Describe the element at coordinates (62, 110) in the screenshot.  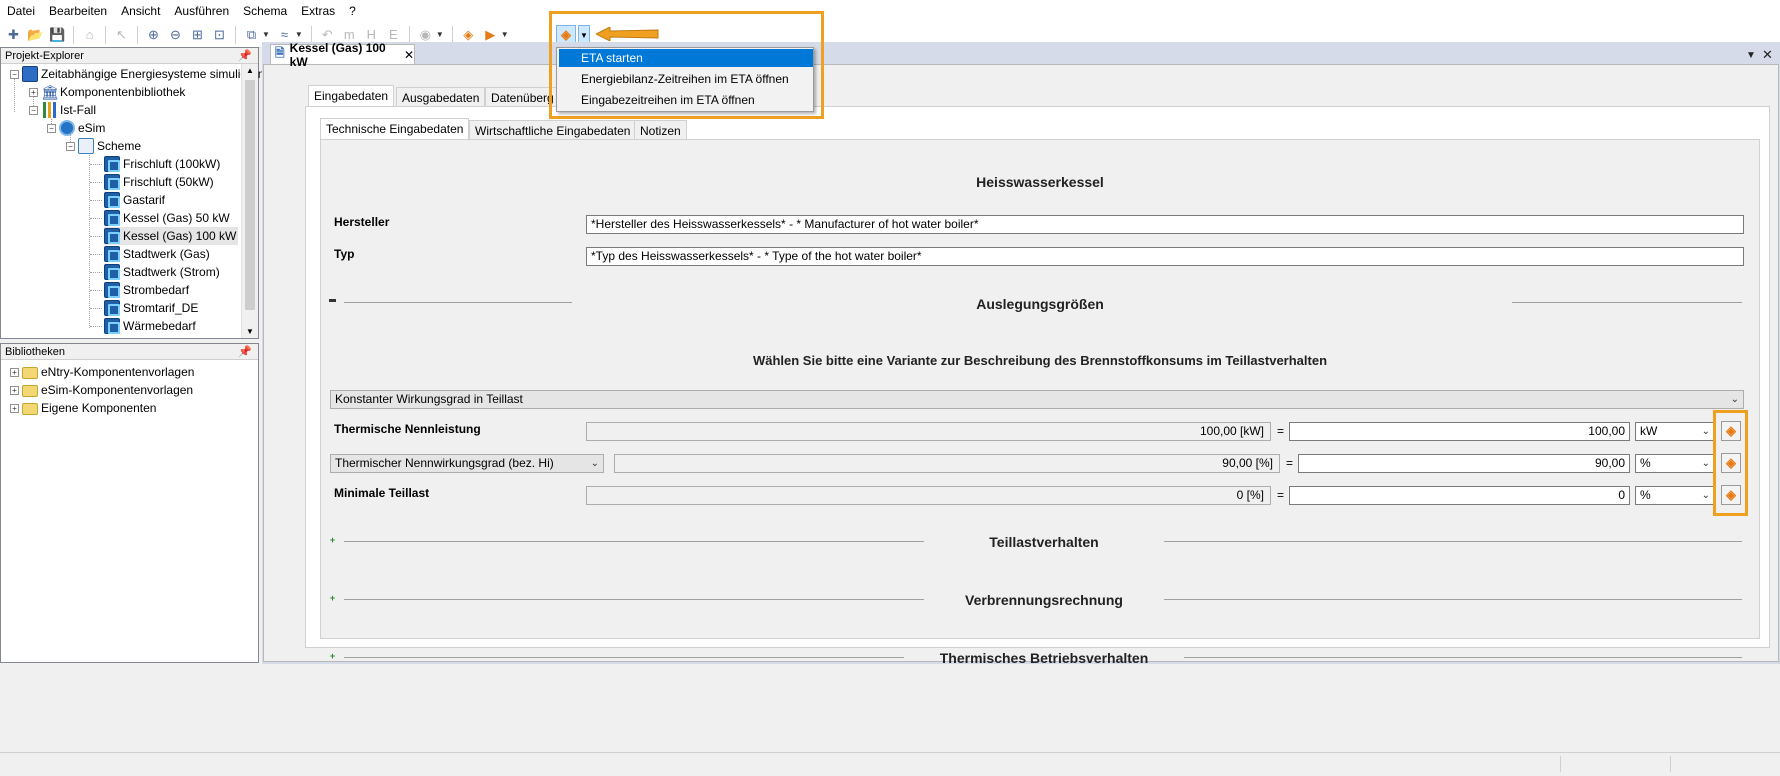
I see `tree-node-case: − Ist-Fall` at that location.